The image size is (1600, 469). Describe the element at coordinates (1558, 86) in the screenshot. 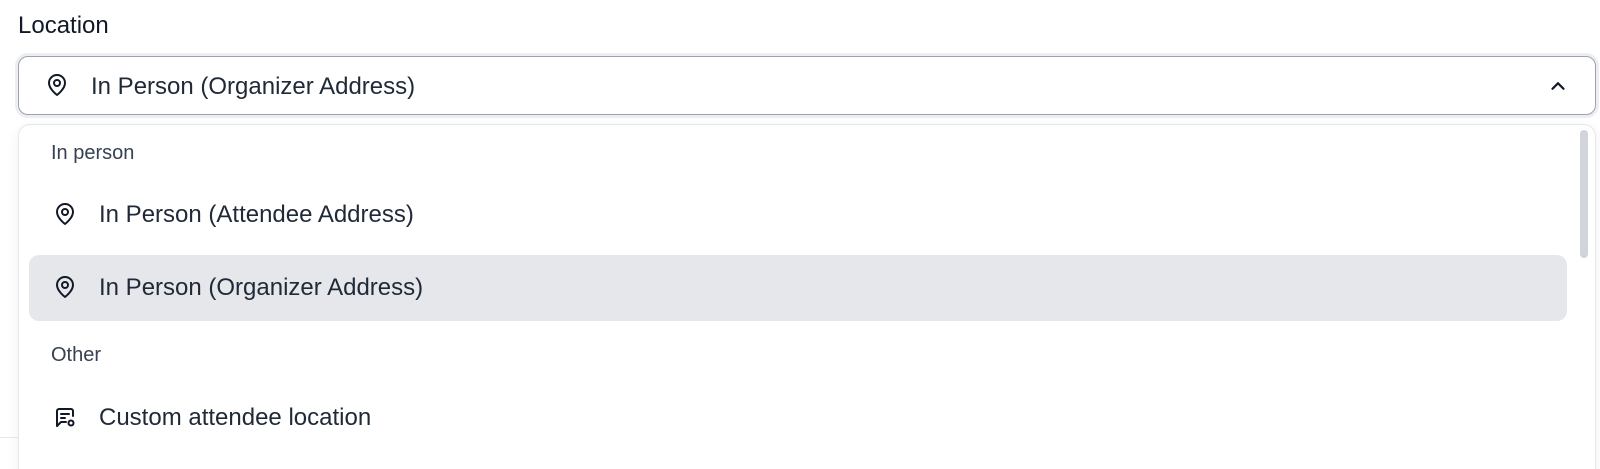

I see `chevron-up-icon` at that location.